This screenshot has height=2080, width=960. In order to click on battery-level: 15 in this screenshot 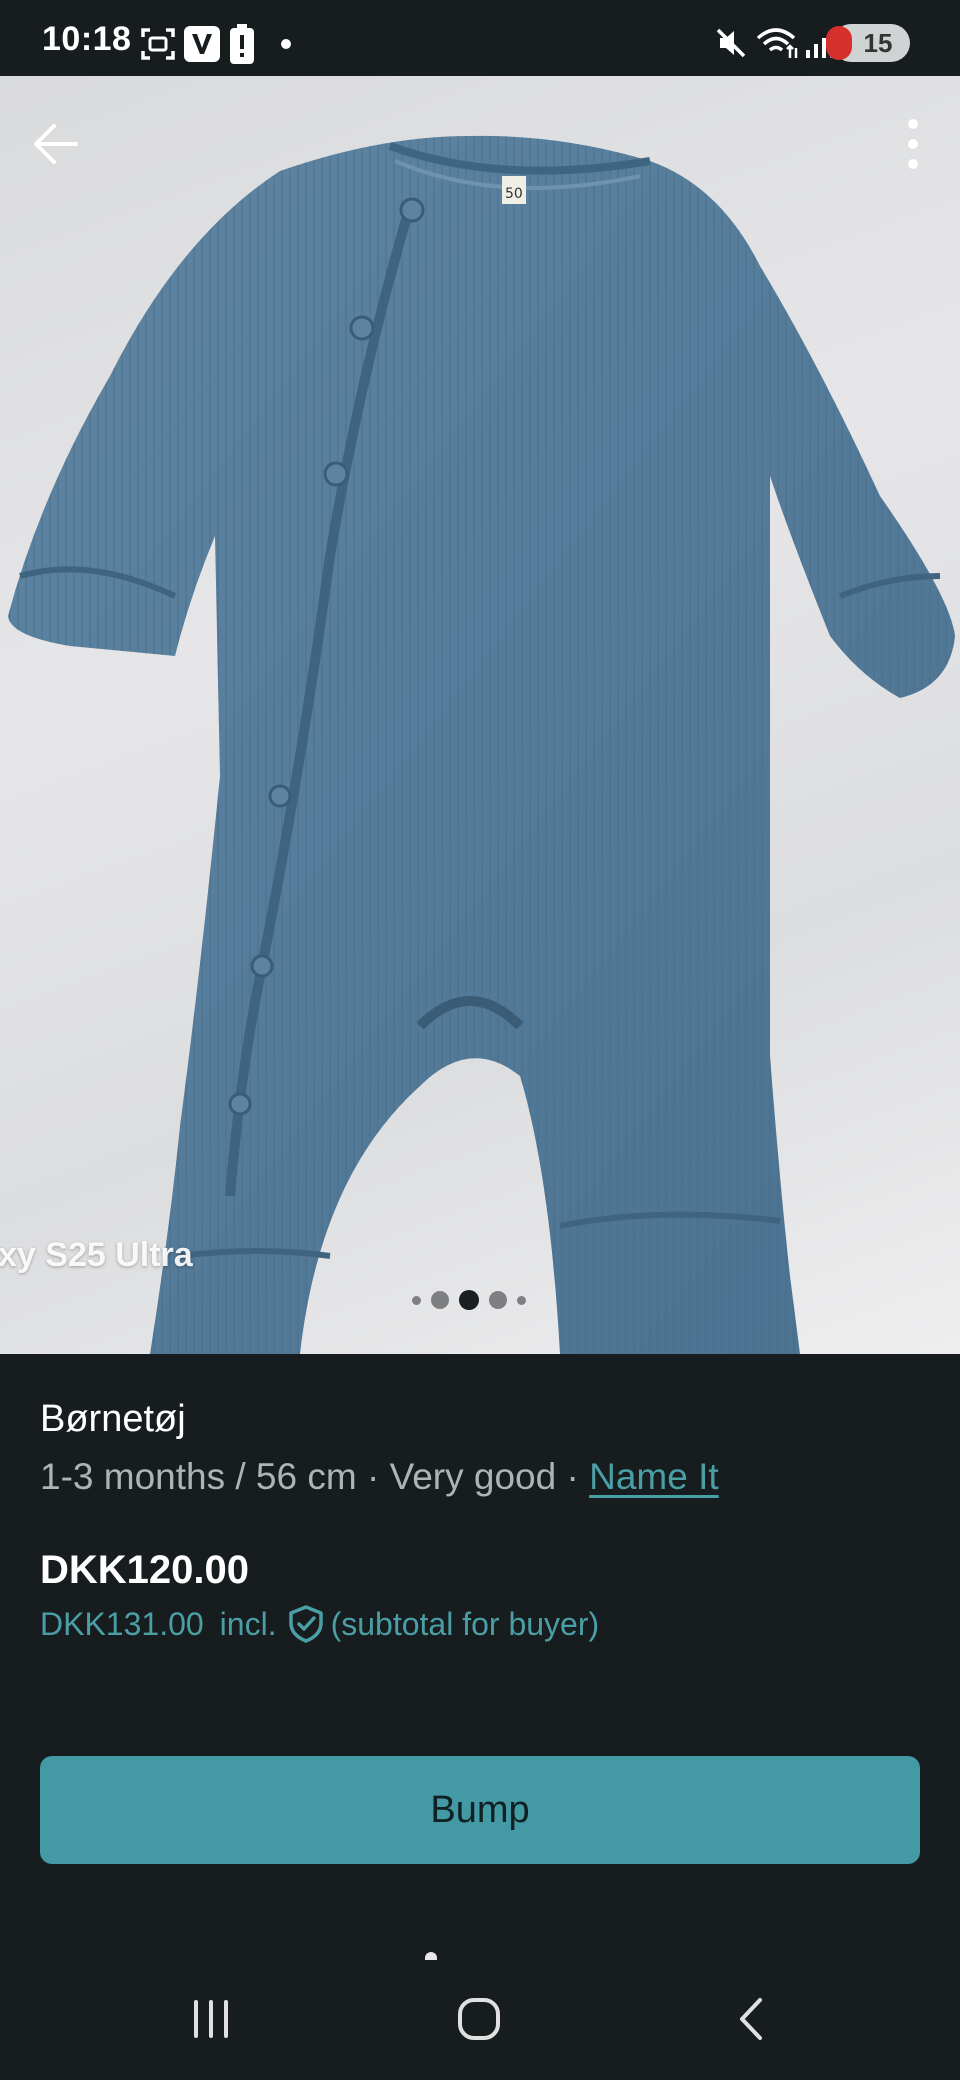, I will do `click(878, 42)`.